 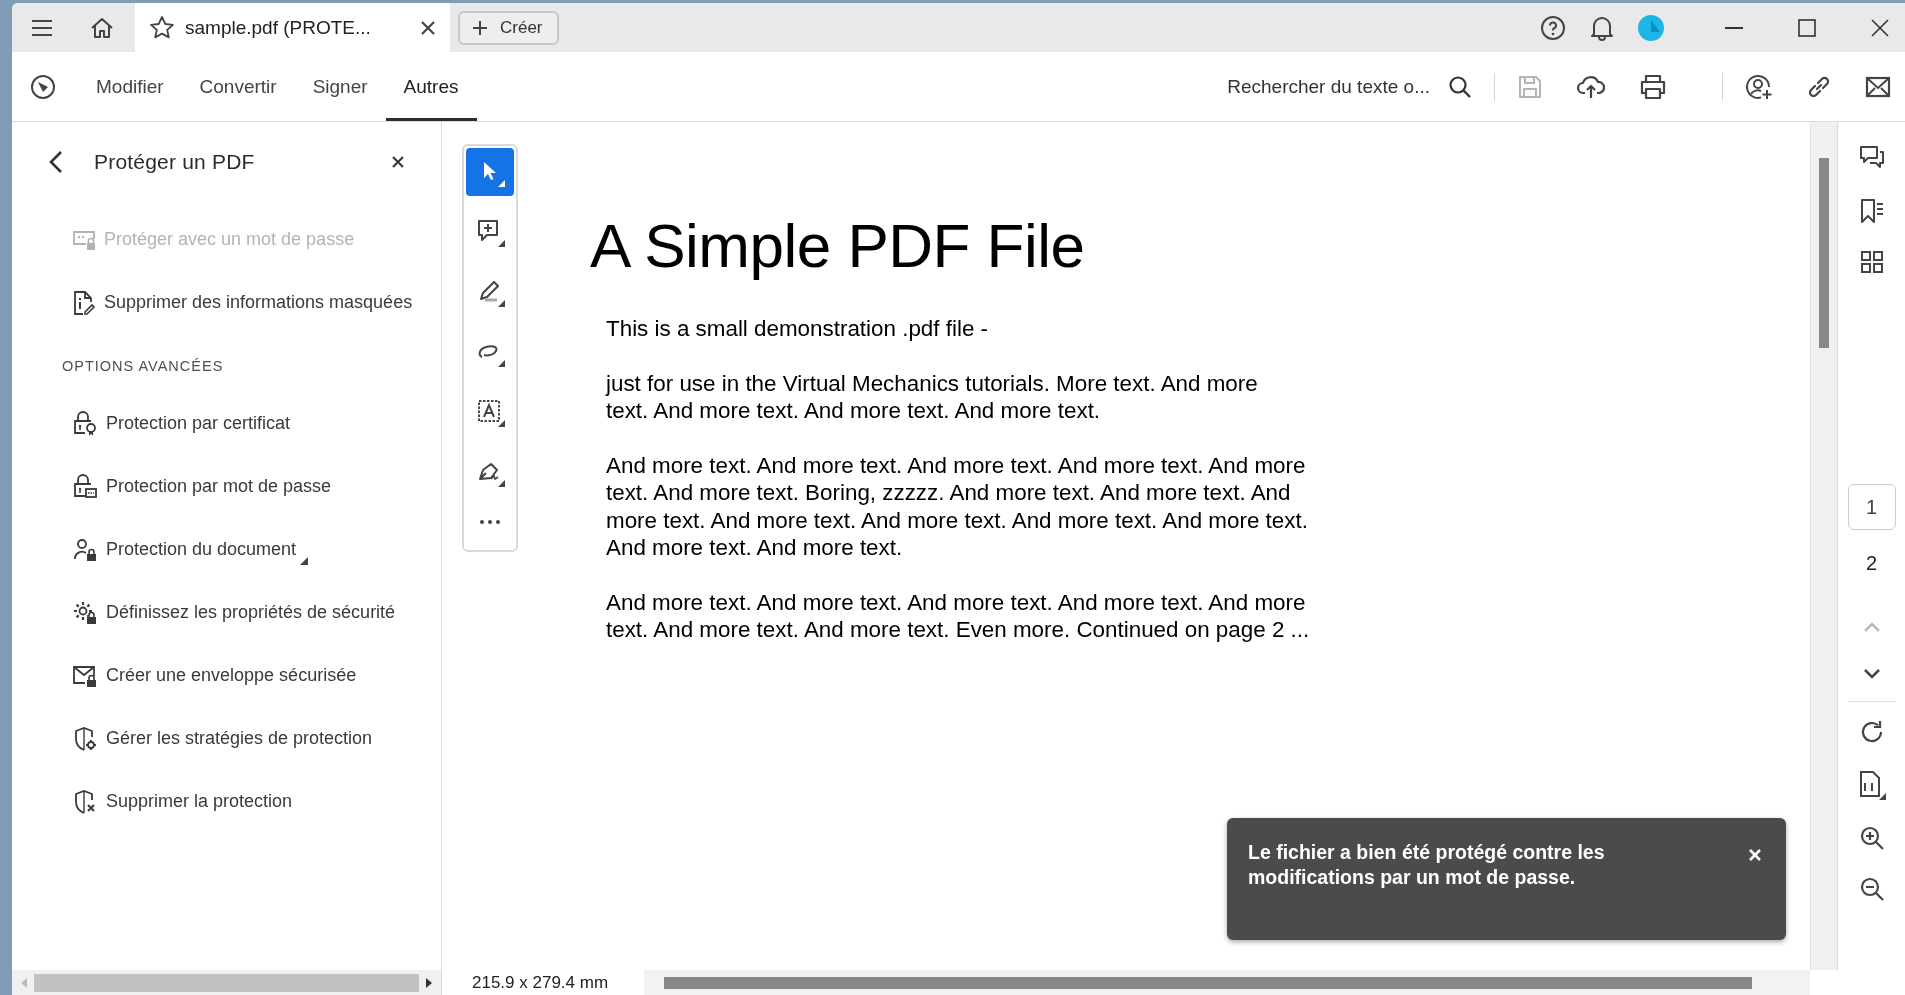 I want to click on shield-gear-icon, so click(x=85, y=738).